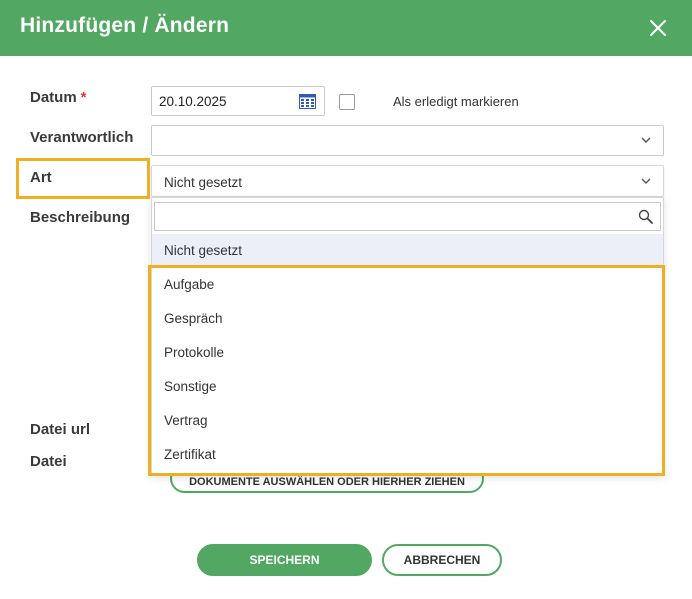 The width and height of the screenshot is (692, 599). What do you see at coordinates (125, 25) in the screenshot?
I see `dialog-title: Hinzufügen / Ändern` at bounding box center [125, 25].